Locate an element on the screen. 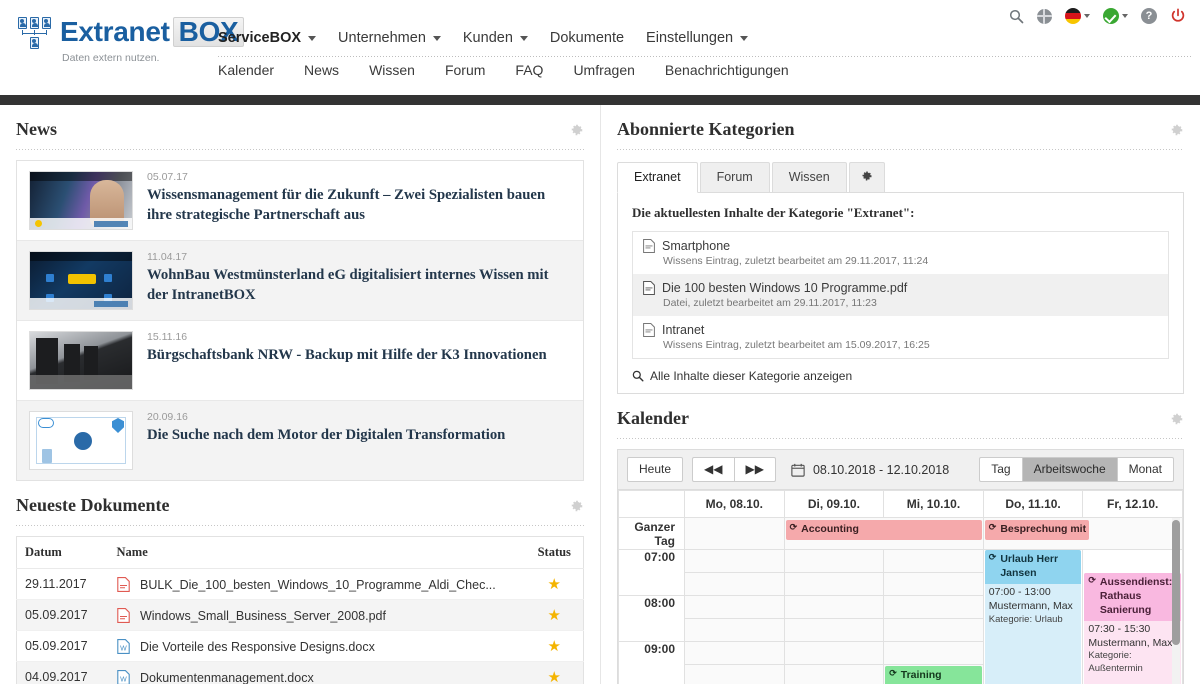 The image size is (1200, 684). today-button: Heute is located at coordinates (655, 470).